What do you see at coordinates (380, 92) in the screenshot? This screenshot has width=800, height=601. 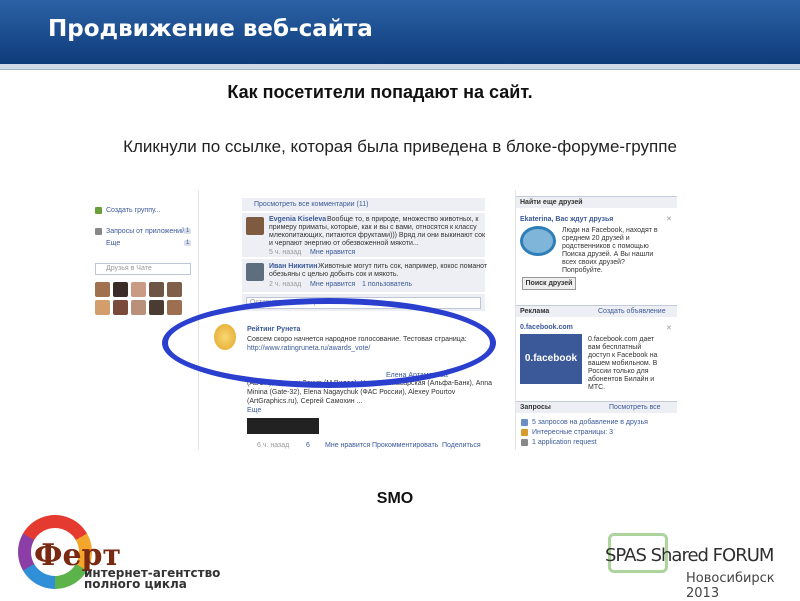 I see `slide-heading: Как посетители попадают на сайт.` at bounding box center [380, 92].